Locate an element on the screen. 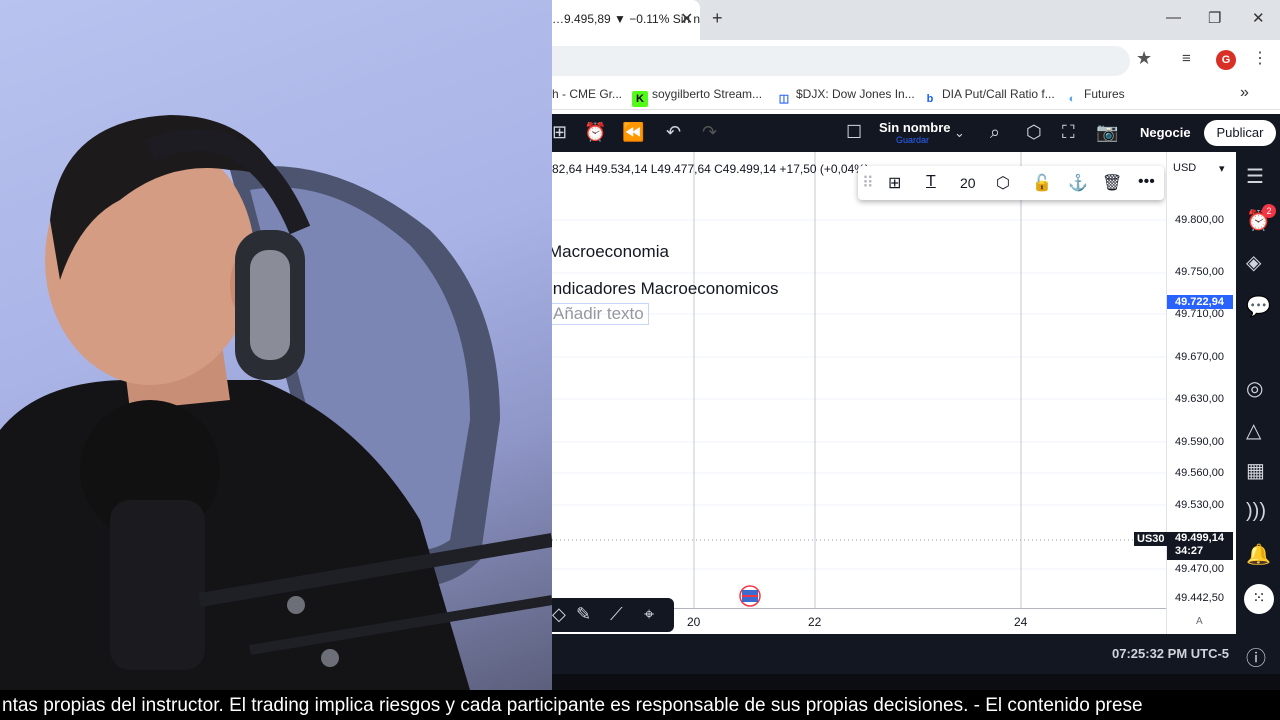  alerts-badge: 2 is located at coordinates (1269, 211).